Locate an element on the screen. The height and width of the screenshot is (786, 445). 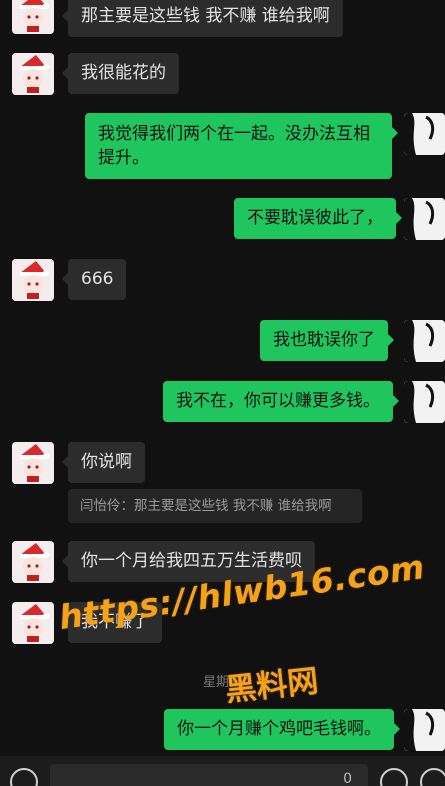
quoted-reply: 闫怡伶：那主要是这些钱 我不赚 谁给我啊 is located at coordinates (215, 506).